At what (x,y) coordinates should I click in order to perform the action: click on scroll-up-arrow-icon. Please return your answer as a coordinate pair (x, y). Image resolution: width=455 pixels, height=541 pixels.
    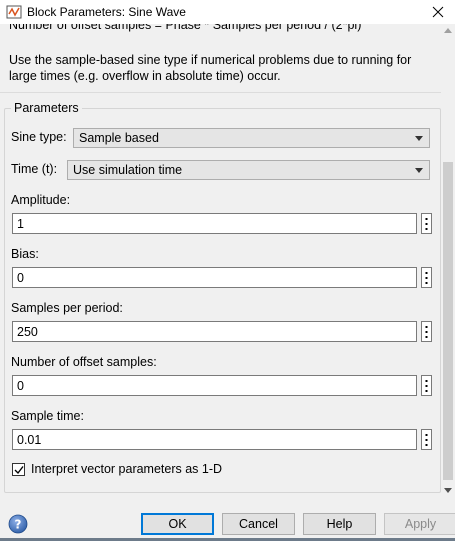
    Looking at the image, I should click on (448, 30).